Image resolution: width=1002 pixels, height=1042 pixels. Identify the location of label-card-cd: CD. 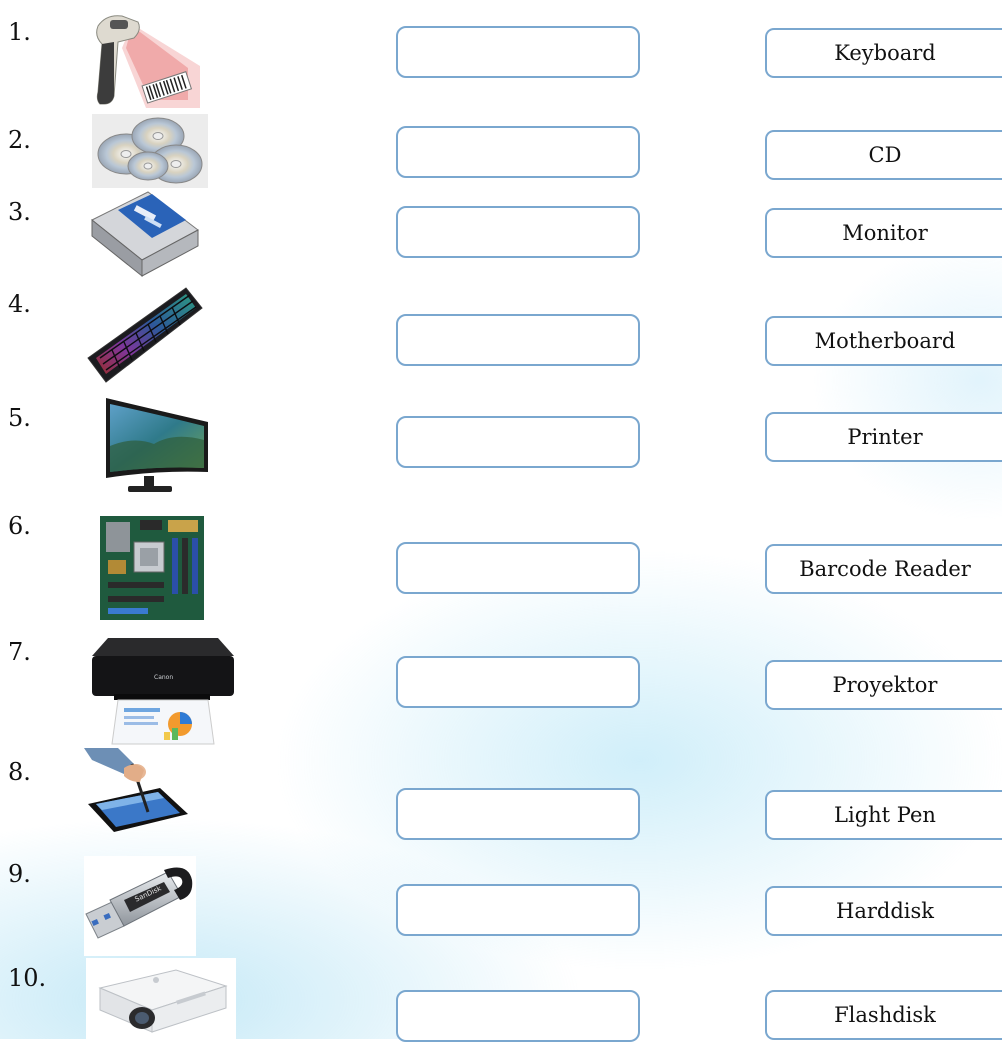
(883, 155).